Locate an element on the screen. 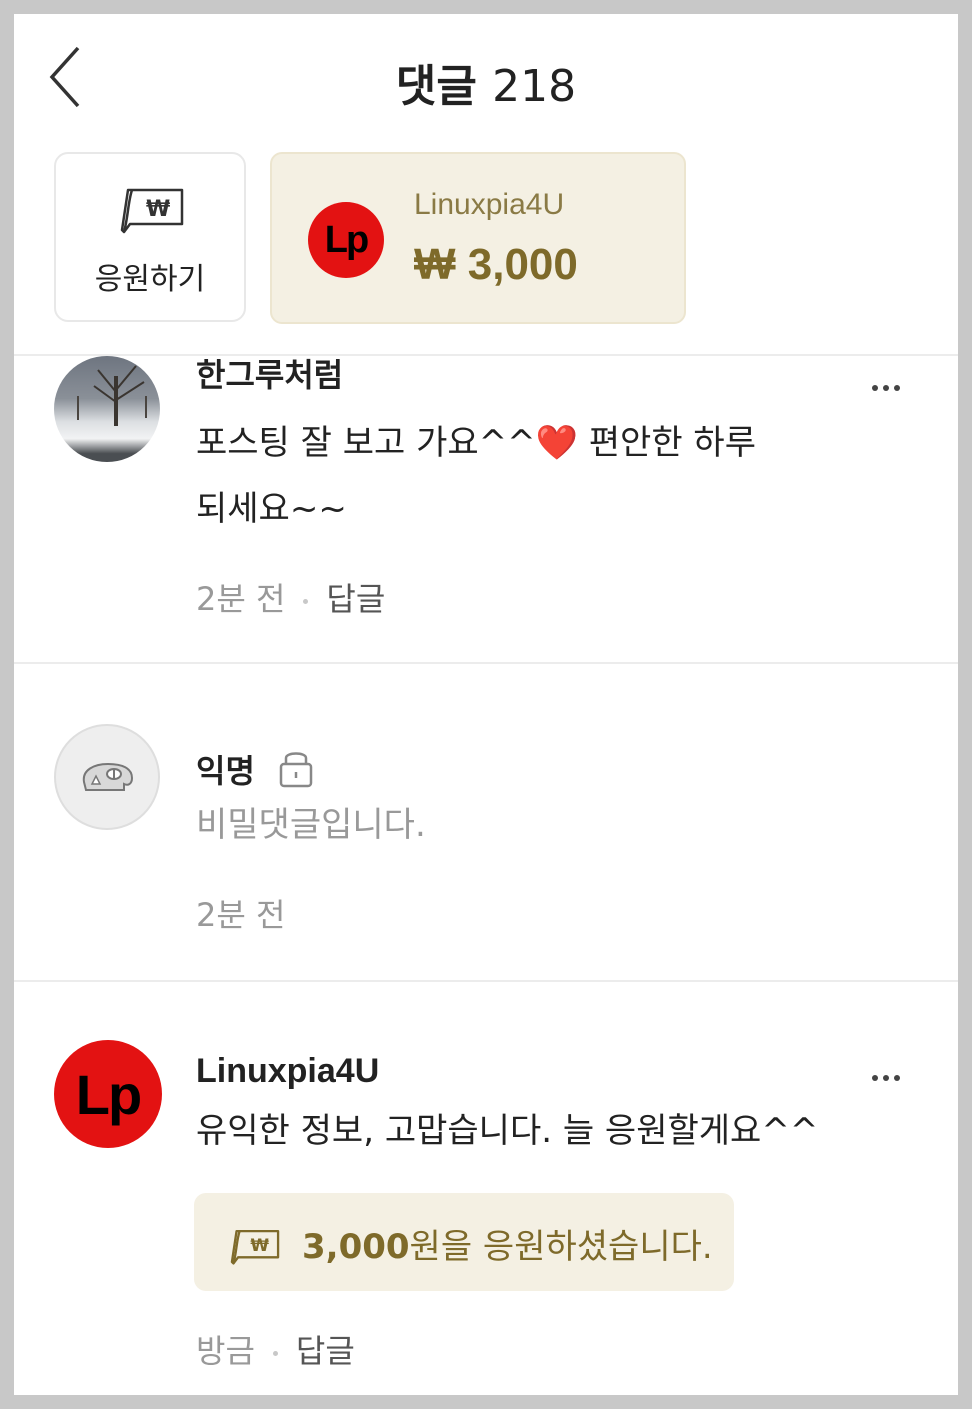 This screenshot has width=972, height=1409. donation-amount: 3,000 is located at coordinates (356, 1247).